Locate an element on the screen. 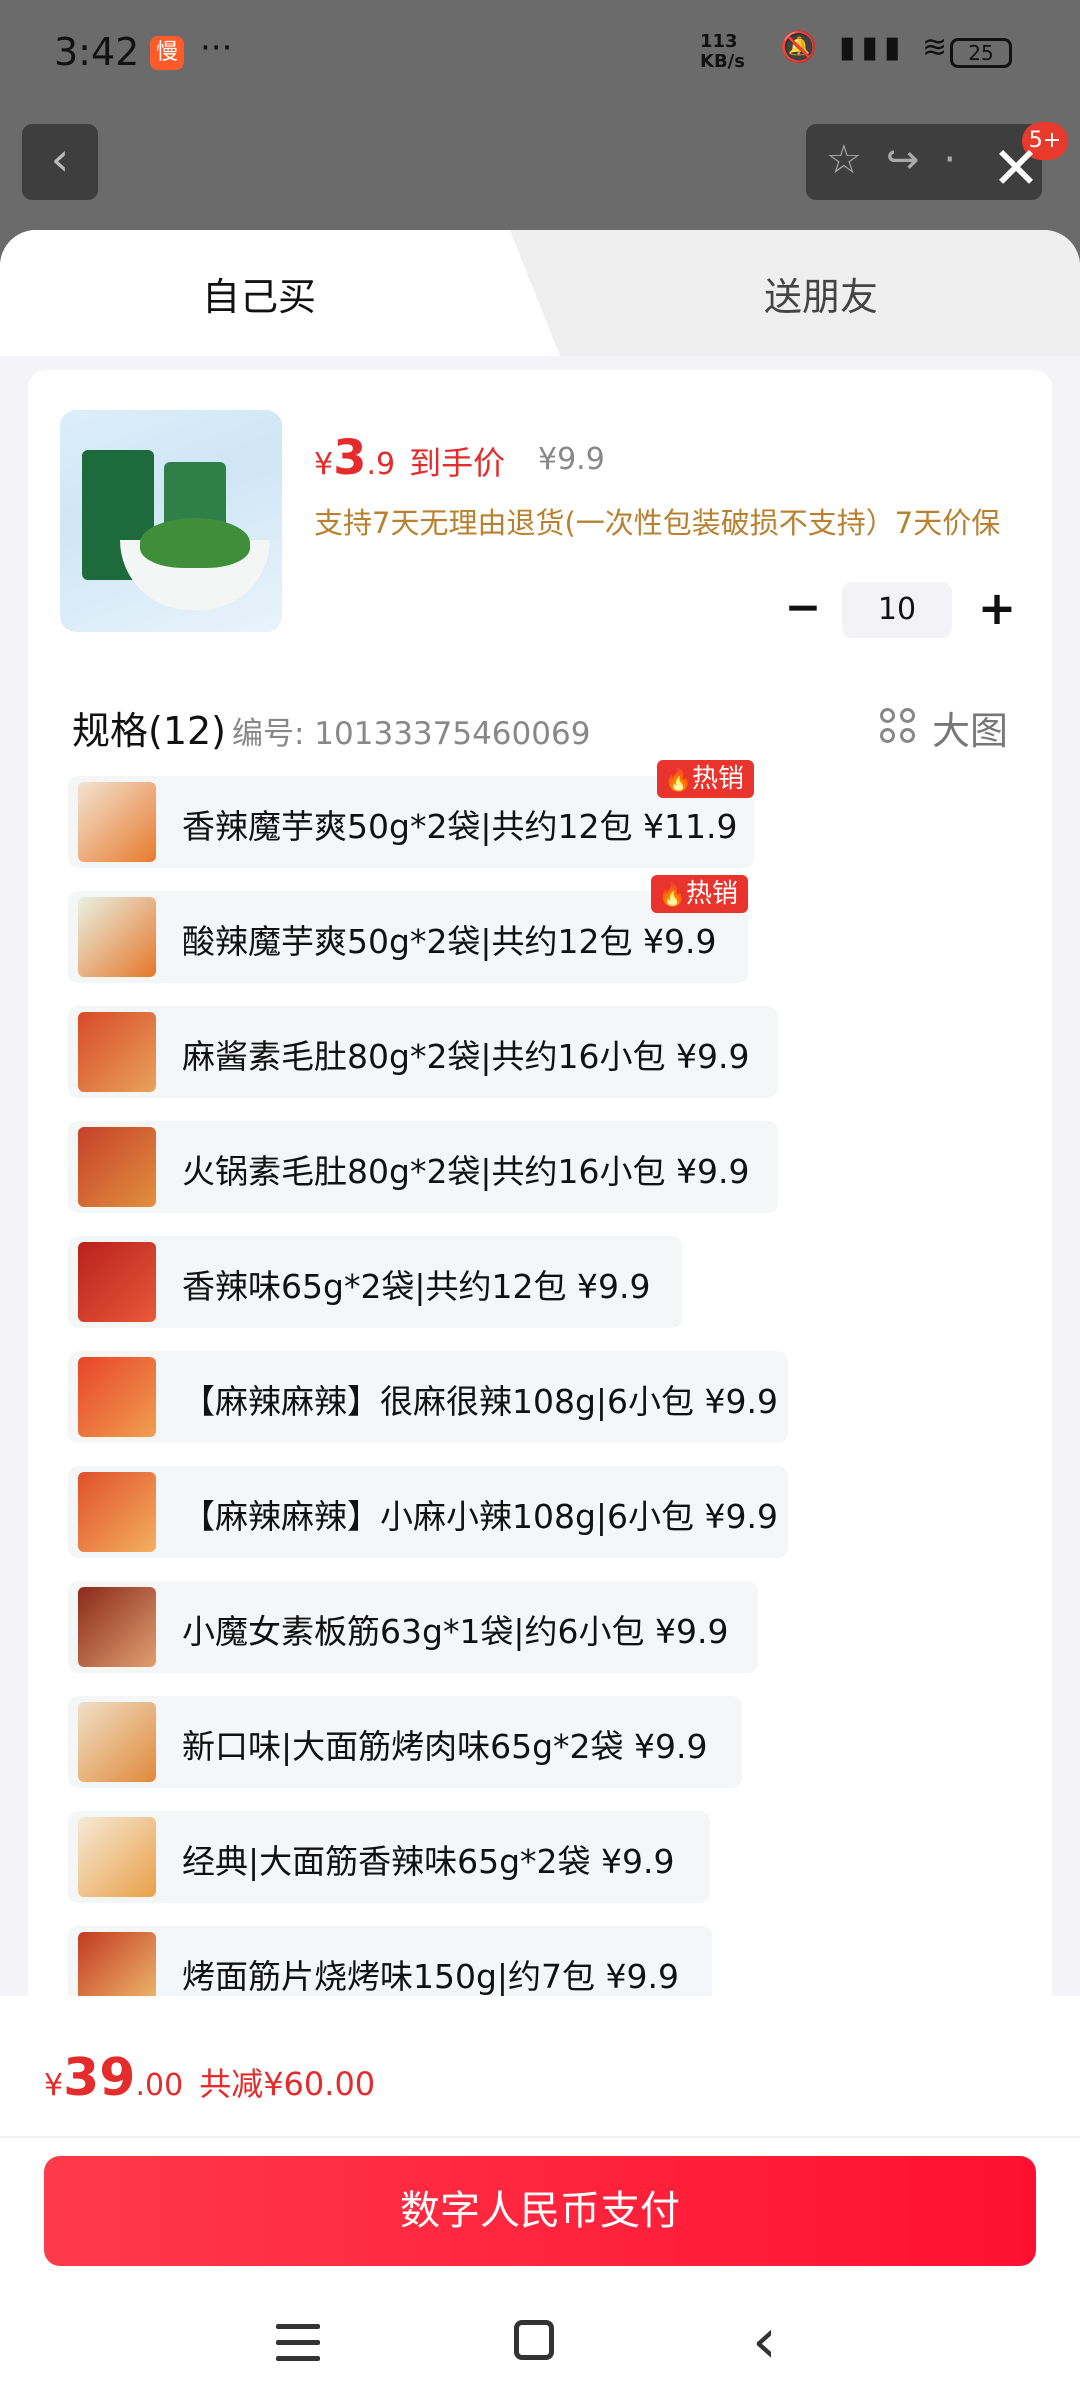  status-time: 3:42 is located at coordinates (97, 52).